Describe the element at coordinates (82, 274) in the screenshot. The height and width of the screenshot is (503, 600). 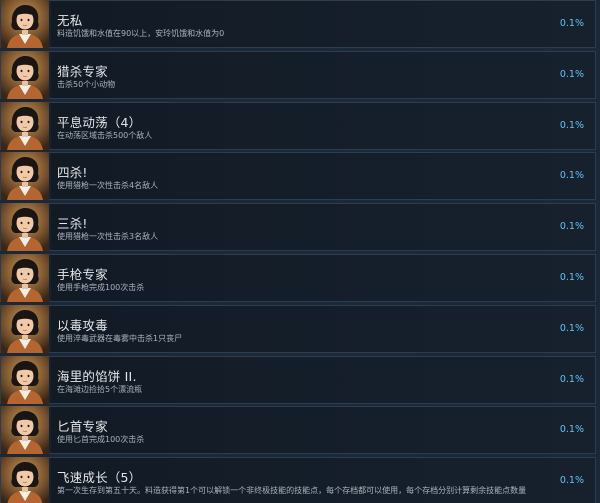
I see `achievement-title: 手枪专家` at that location.